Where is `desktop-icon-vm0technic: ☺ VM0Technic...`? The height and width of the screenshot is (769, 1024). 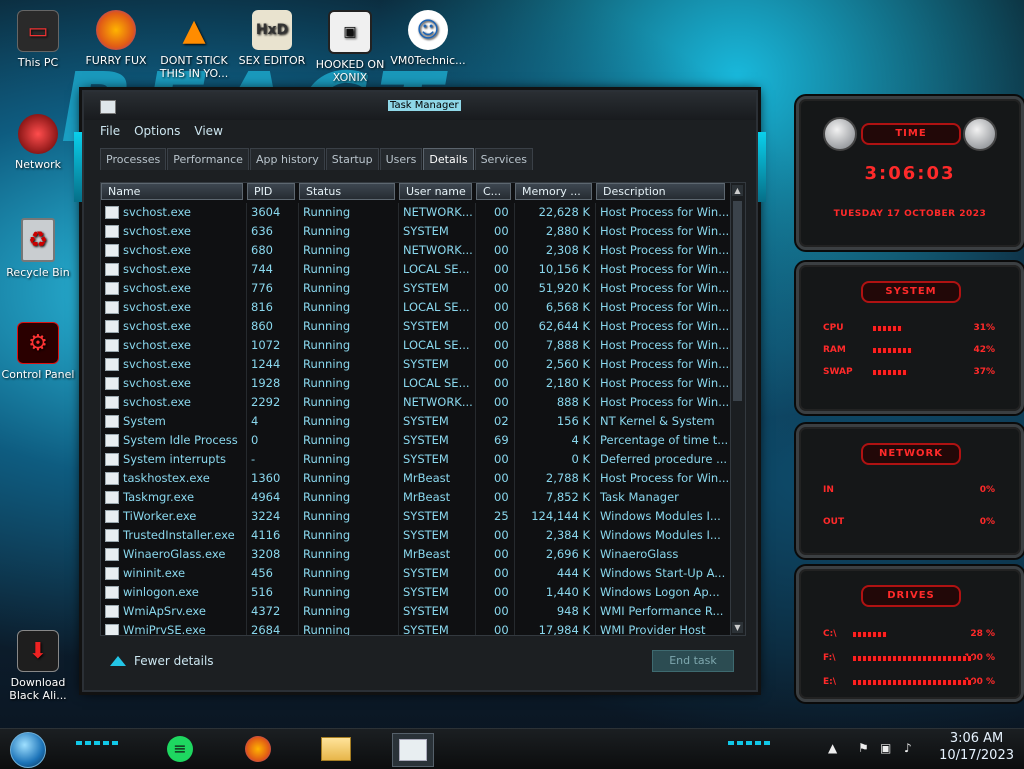
desktop-icon-vm0technic: ☺ VM0Technic... is located at coordinates (428, 38).